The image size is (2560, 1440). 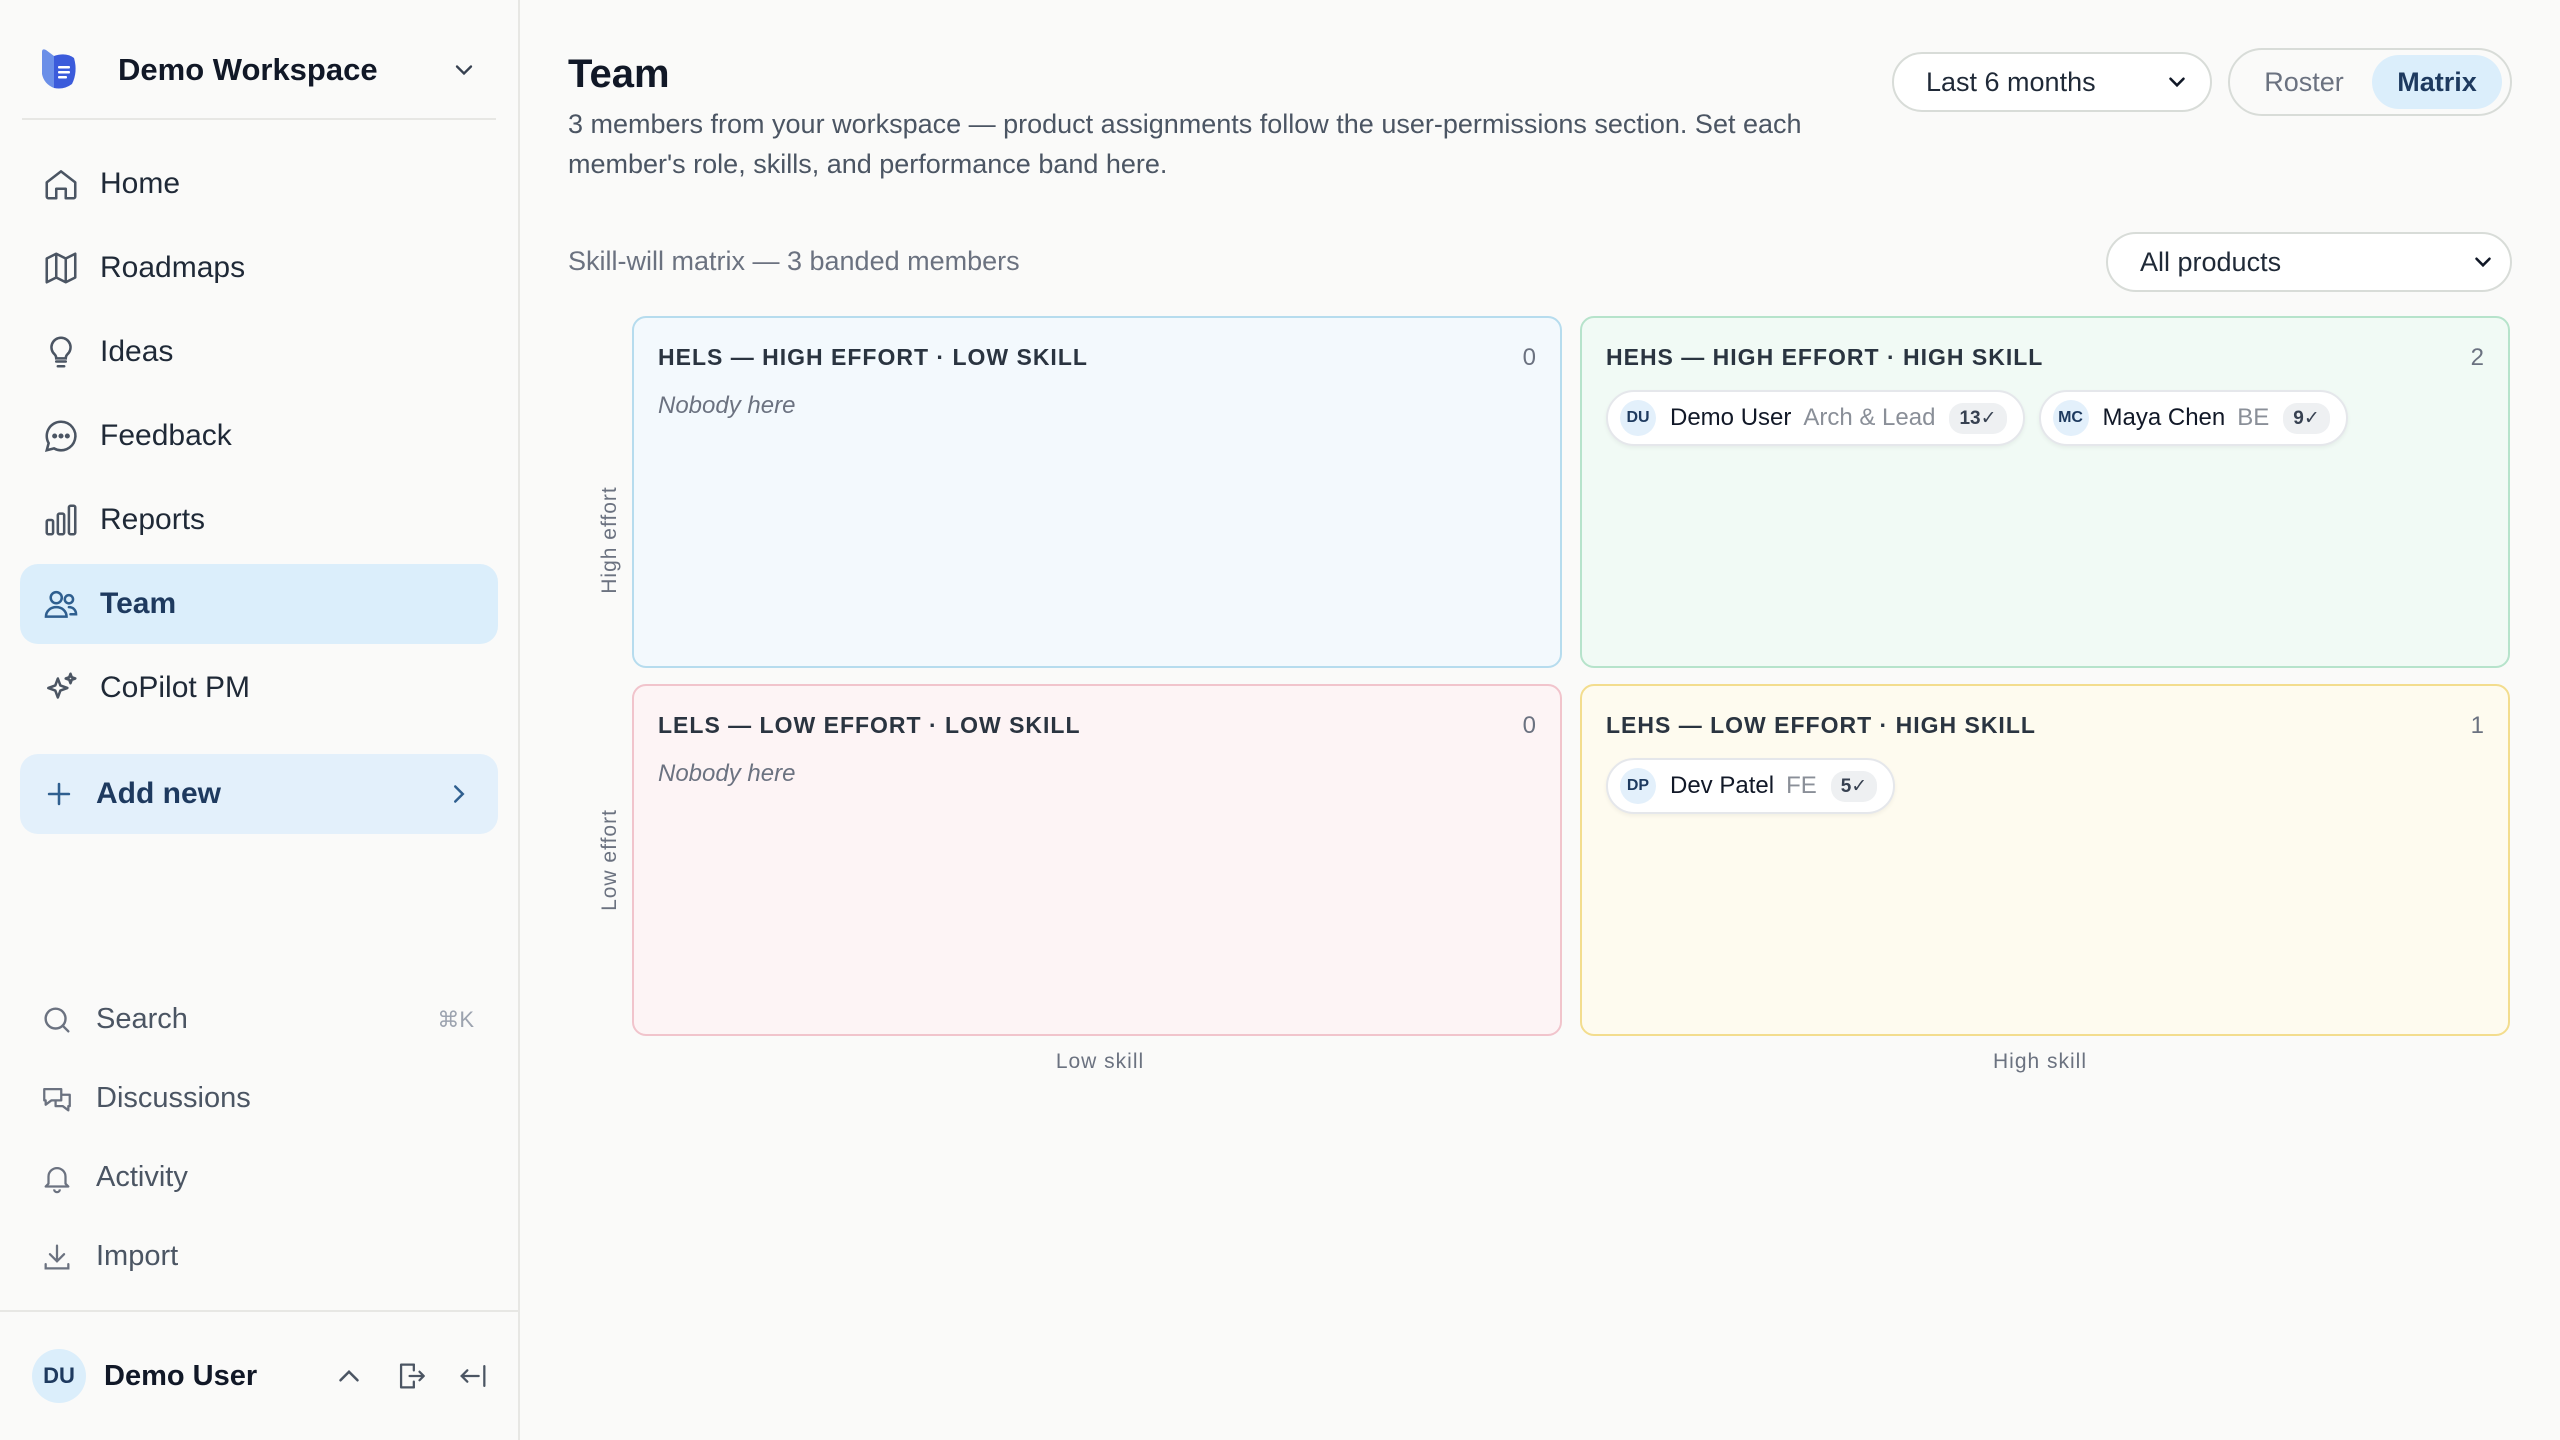 What do you see at coordinates (1854, 786) in the screenshot?
I see `completed-count-badge: 5✓` at bounding box center [1854, 786].